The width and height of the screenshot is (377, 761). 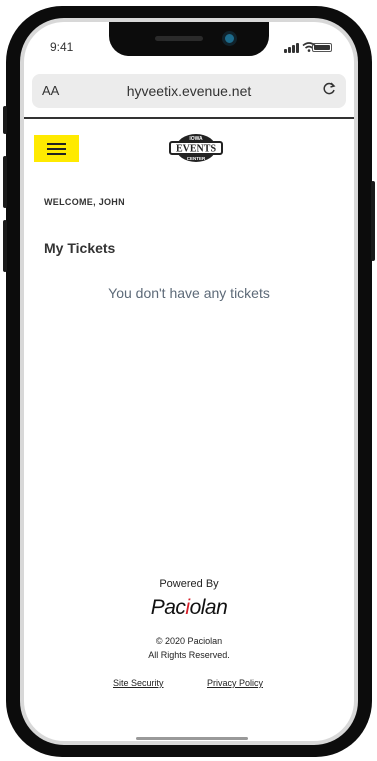 I want to click on toolbar-divider, so click(x=189, y=118).